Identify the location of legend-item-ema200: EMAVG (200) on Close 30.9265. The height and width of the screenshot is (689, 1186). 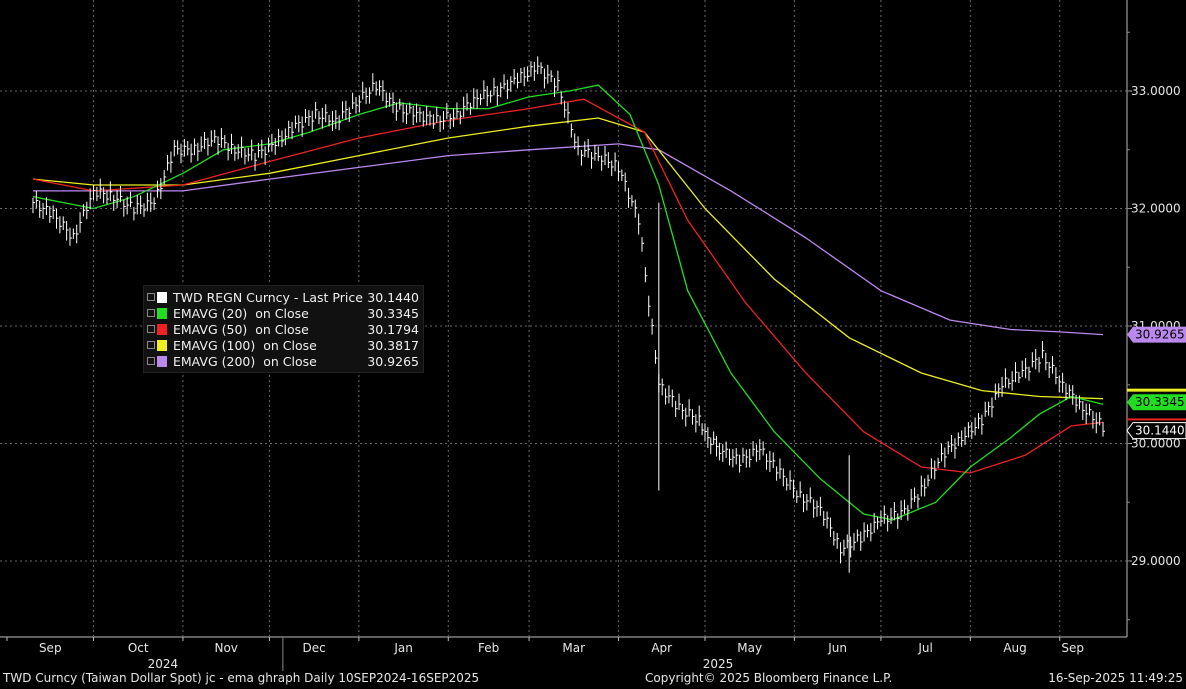
(283, 361).